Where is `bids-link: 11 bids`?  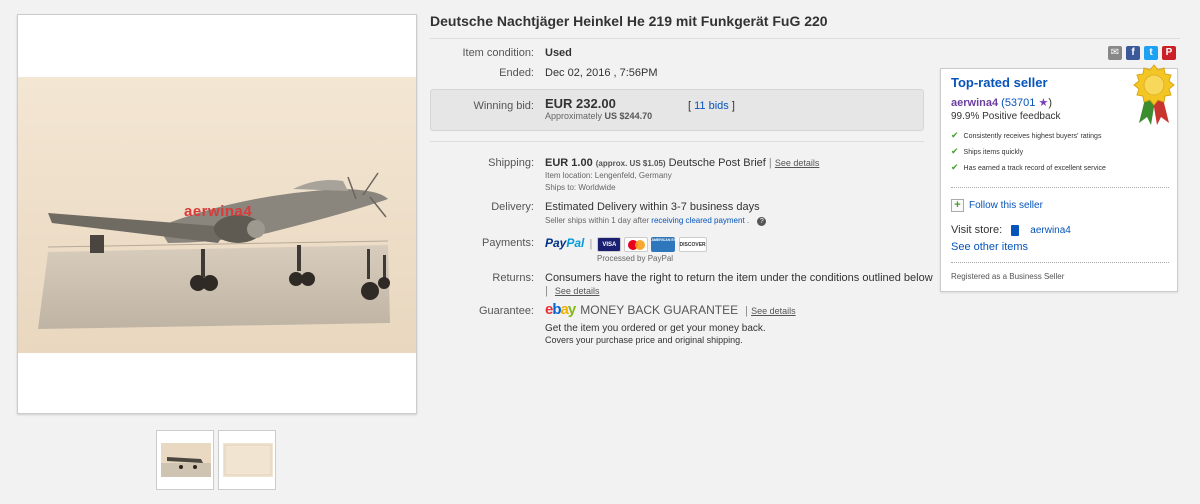
bids-link: 11 bids is located at coordinates (711, 106).